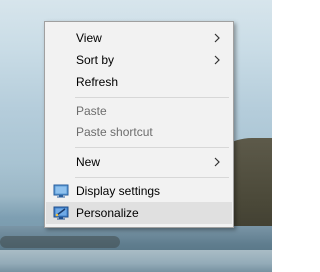  What do you see at coordinates (61, 191) in the screenshot?
I see `display-icon` at bounding box center [61, 191].